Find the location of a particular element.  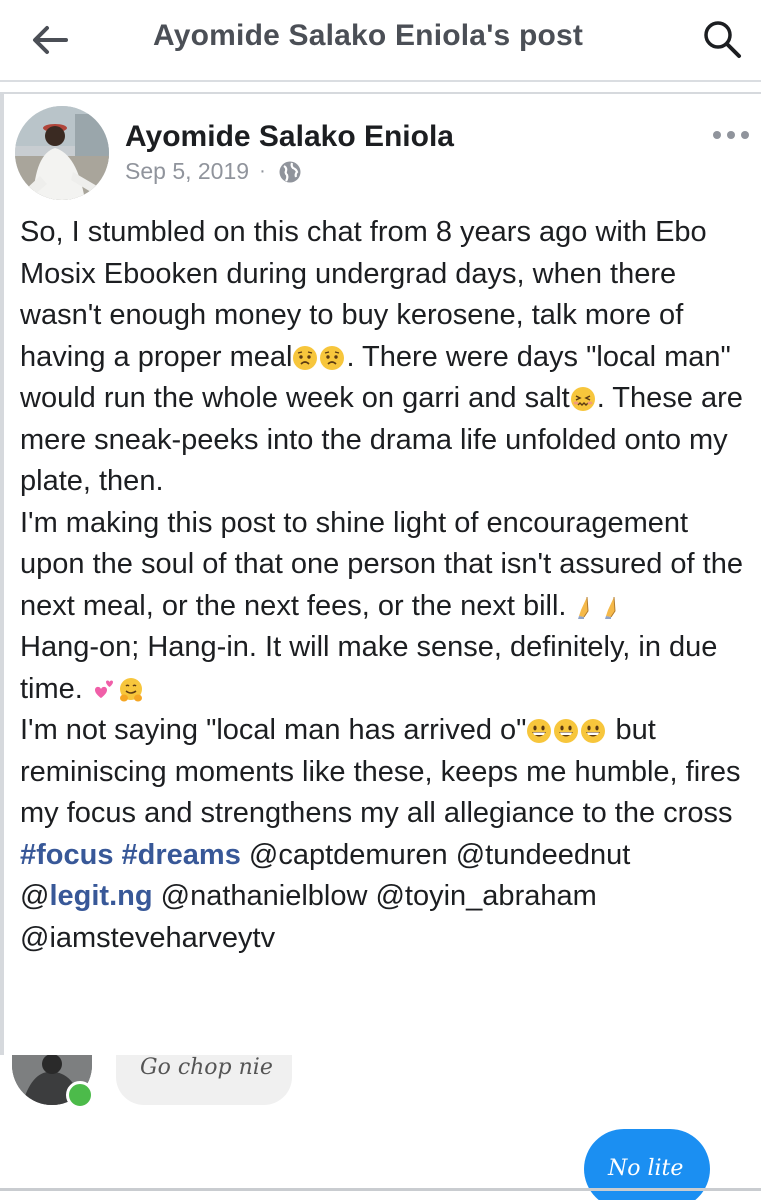

arrow-left-icon is located at coordinates (50, 40).